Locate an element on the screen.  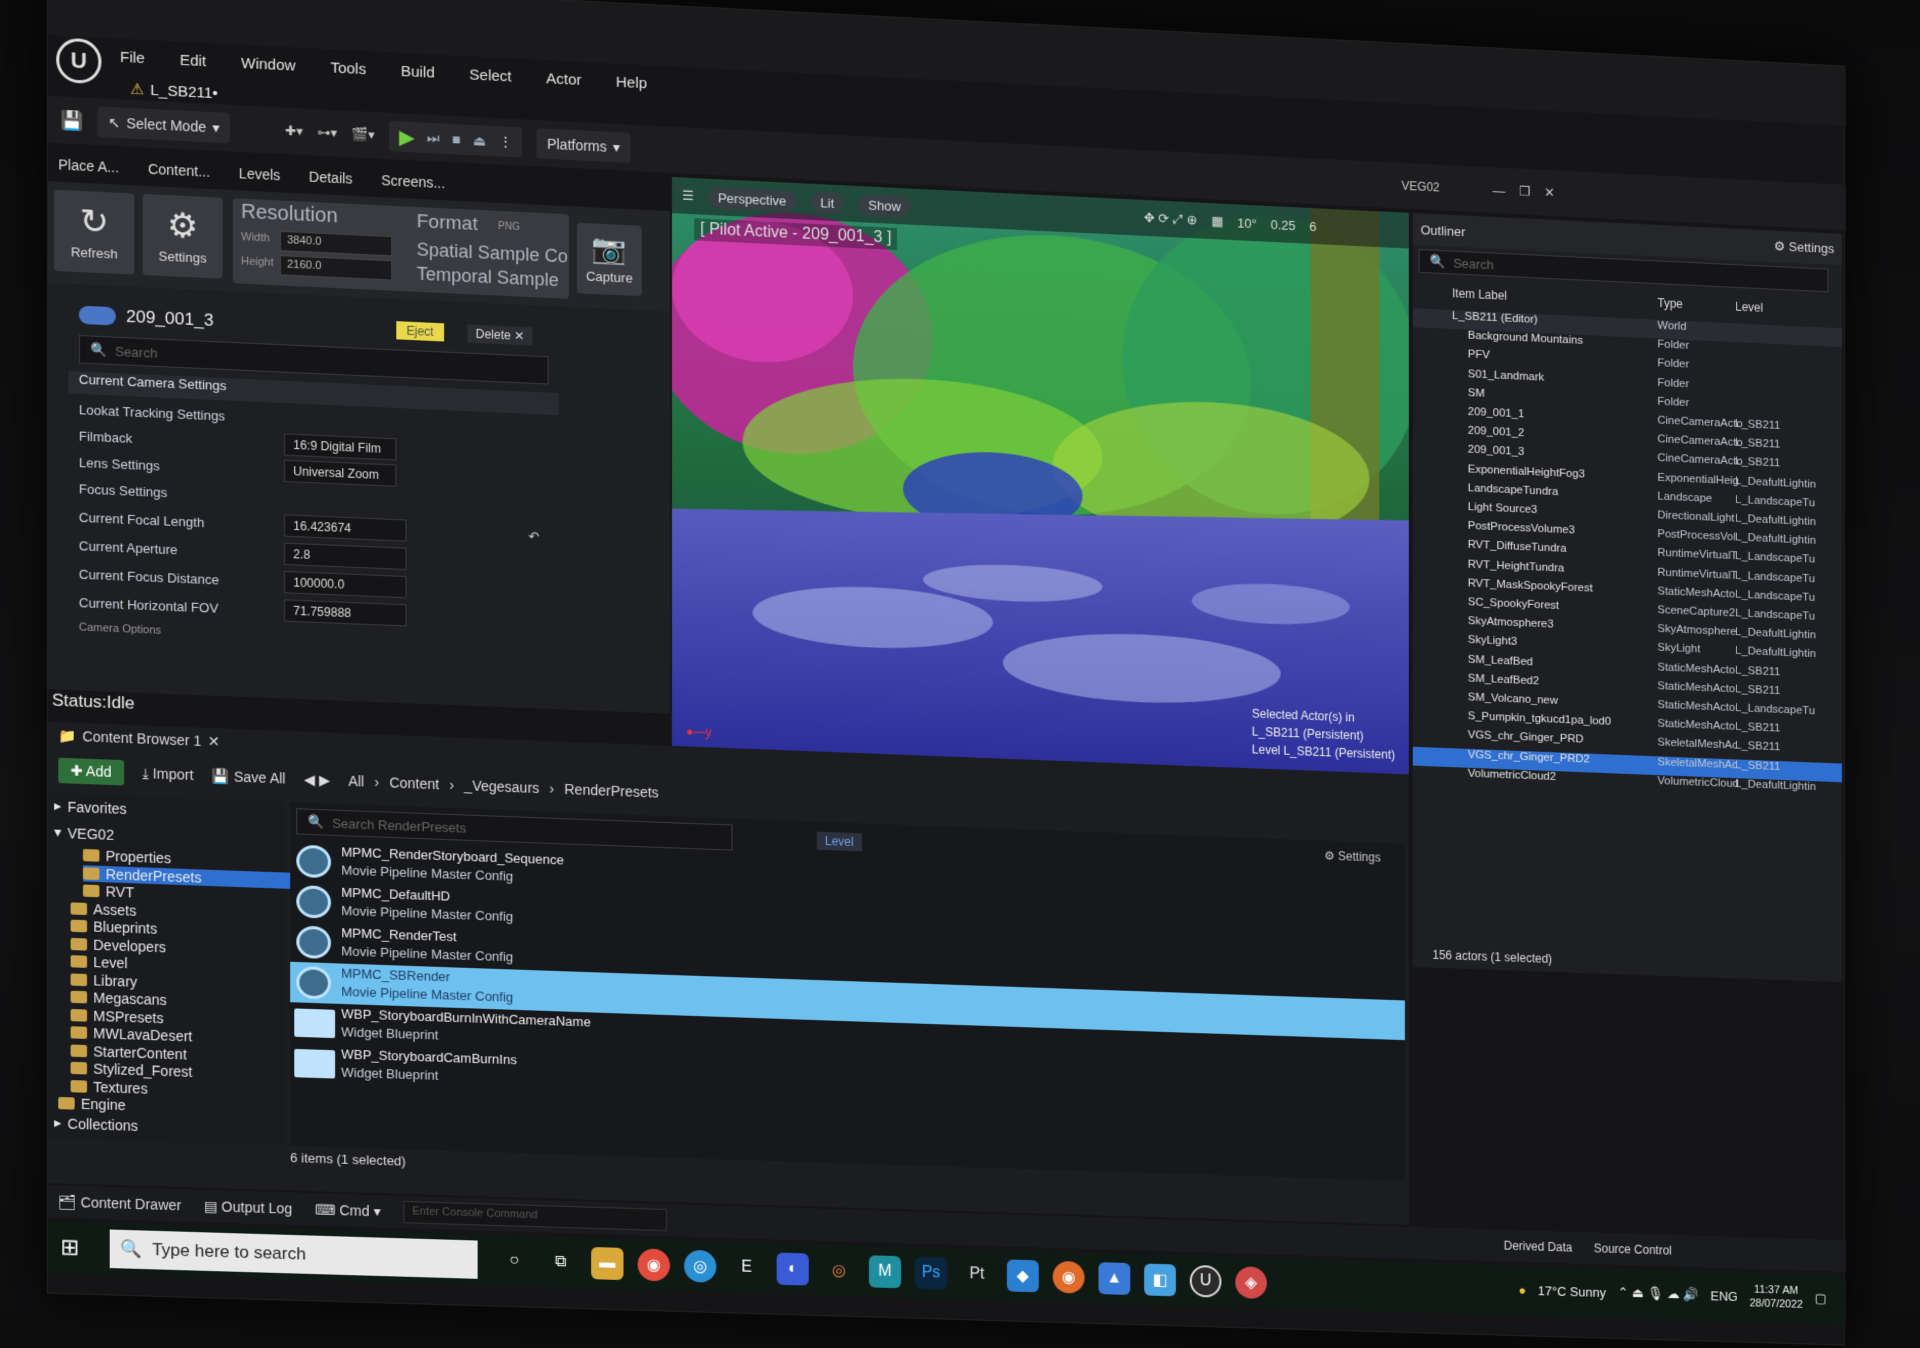
capture-button: 📷 Capture is located at coordinates (609, 259).